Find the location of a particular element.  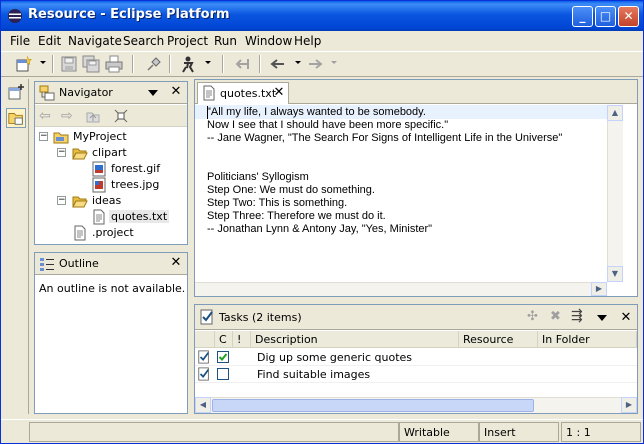

table-row: Find suitable images is located at coordinates (416, 374).